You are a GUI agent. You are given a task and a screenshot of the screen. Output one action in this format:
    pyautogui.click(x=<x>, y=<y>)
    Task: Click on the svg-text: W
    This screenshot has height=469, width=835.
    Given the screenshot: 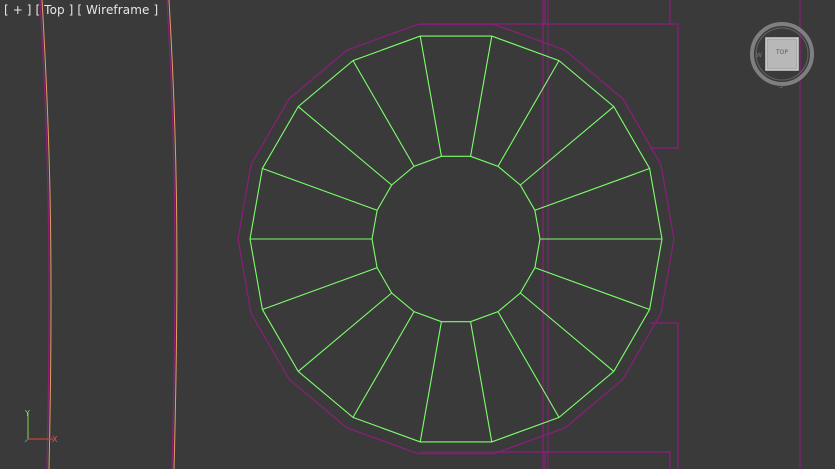 What is the action you would take?
    pyautogui.click(x=759, y=55)
    